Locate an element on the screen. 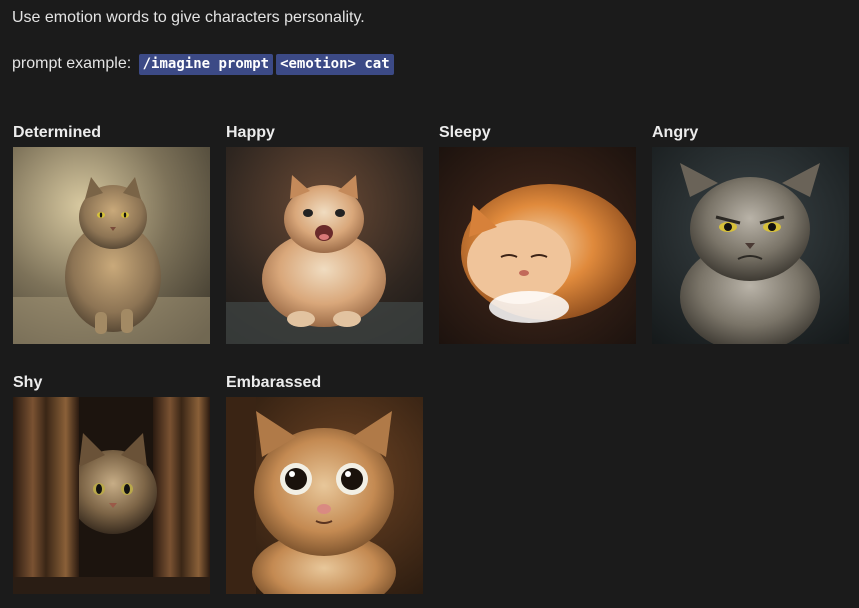 This screenshot has width=859, height=608. code-emotion-cat: <emotion> cat is located at coordinates (335, 64).